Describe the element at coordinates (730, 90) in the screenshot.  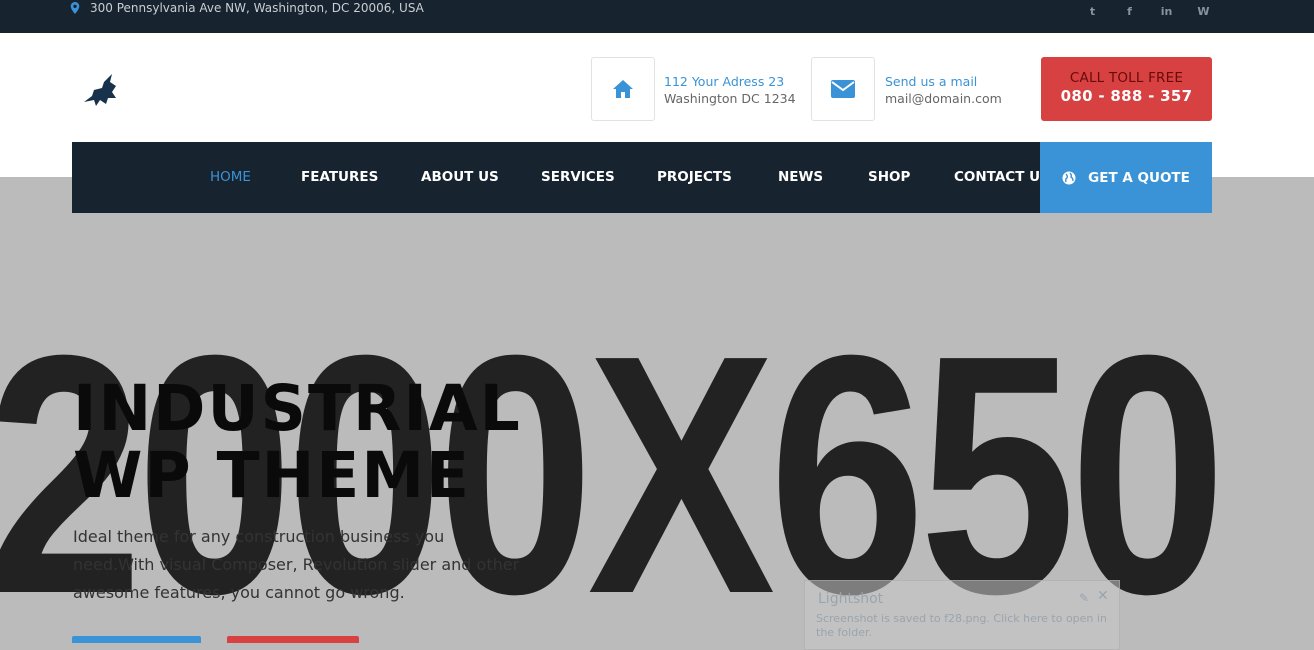
I see `header-address: 112 Your Adress 23 Washington DC 1234` at that location.